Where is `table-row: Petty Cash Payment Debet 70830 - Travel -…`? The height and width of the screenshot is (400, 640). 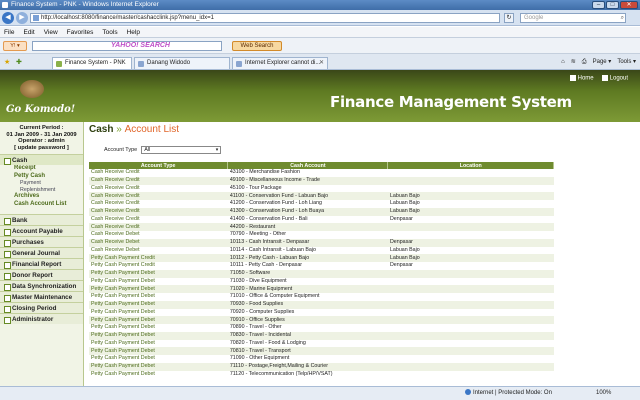 table-row: Petty Cash Payment Debet 70830 - Travel -… is located at coordinates (321, 335).